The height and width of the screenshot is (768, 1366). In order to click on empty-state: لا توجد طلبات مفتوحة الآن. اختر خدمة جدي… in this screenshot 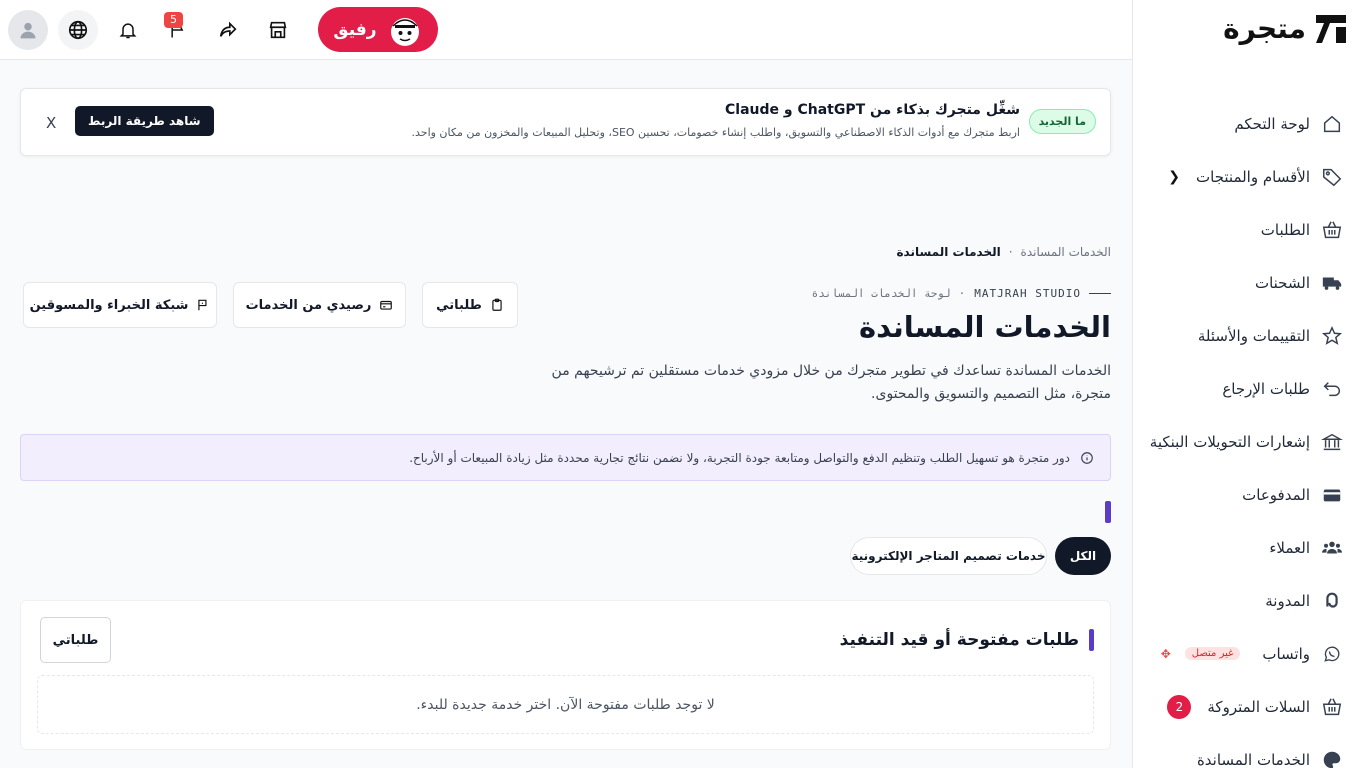, I will do `click(565, 704)`.